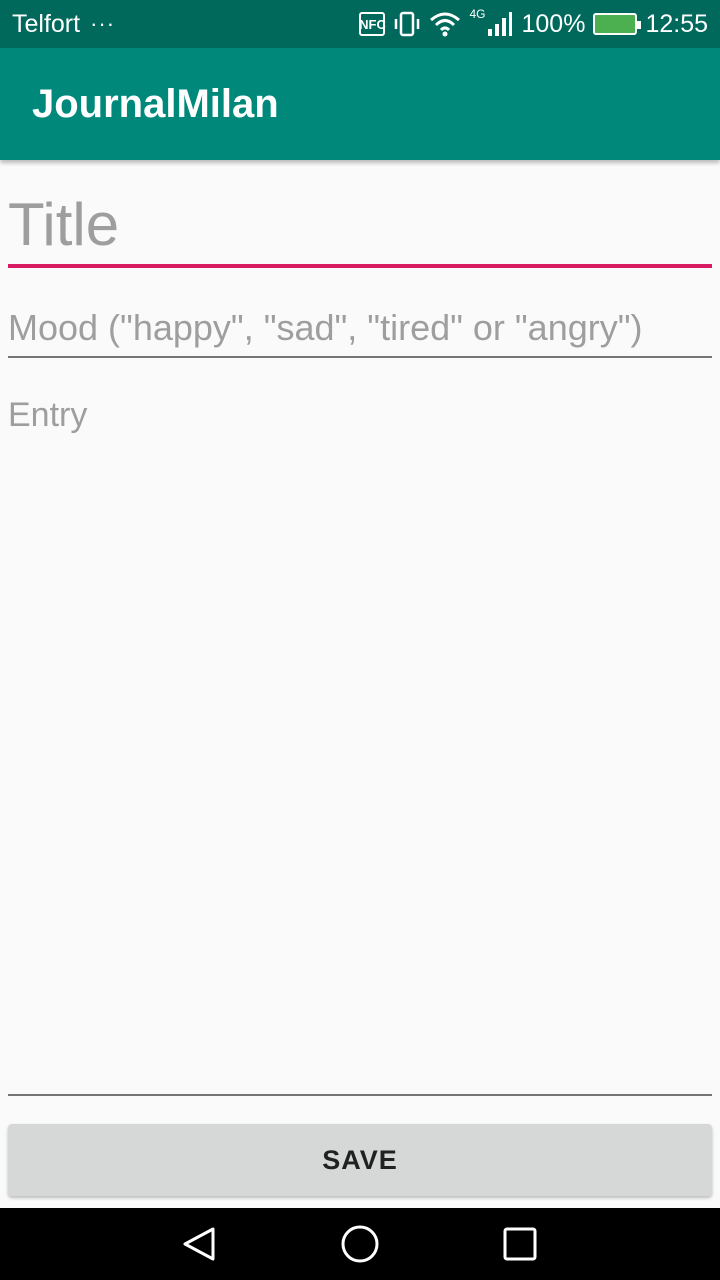 The image size is (720, 1280). What do you see at coordinates (445, 24) in the screenshot?
I see `wifi-icon` at bounding box center [445, 24].